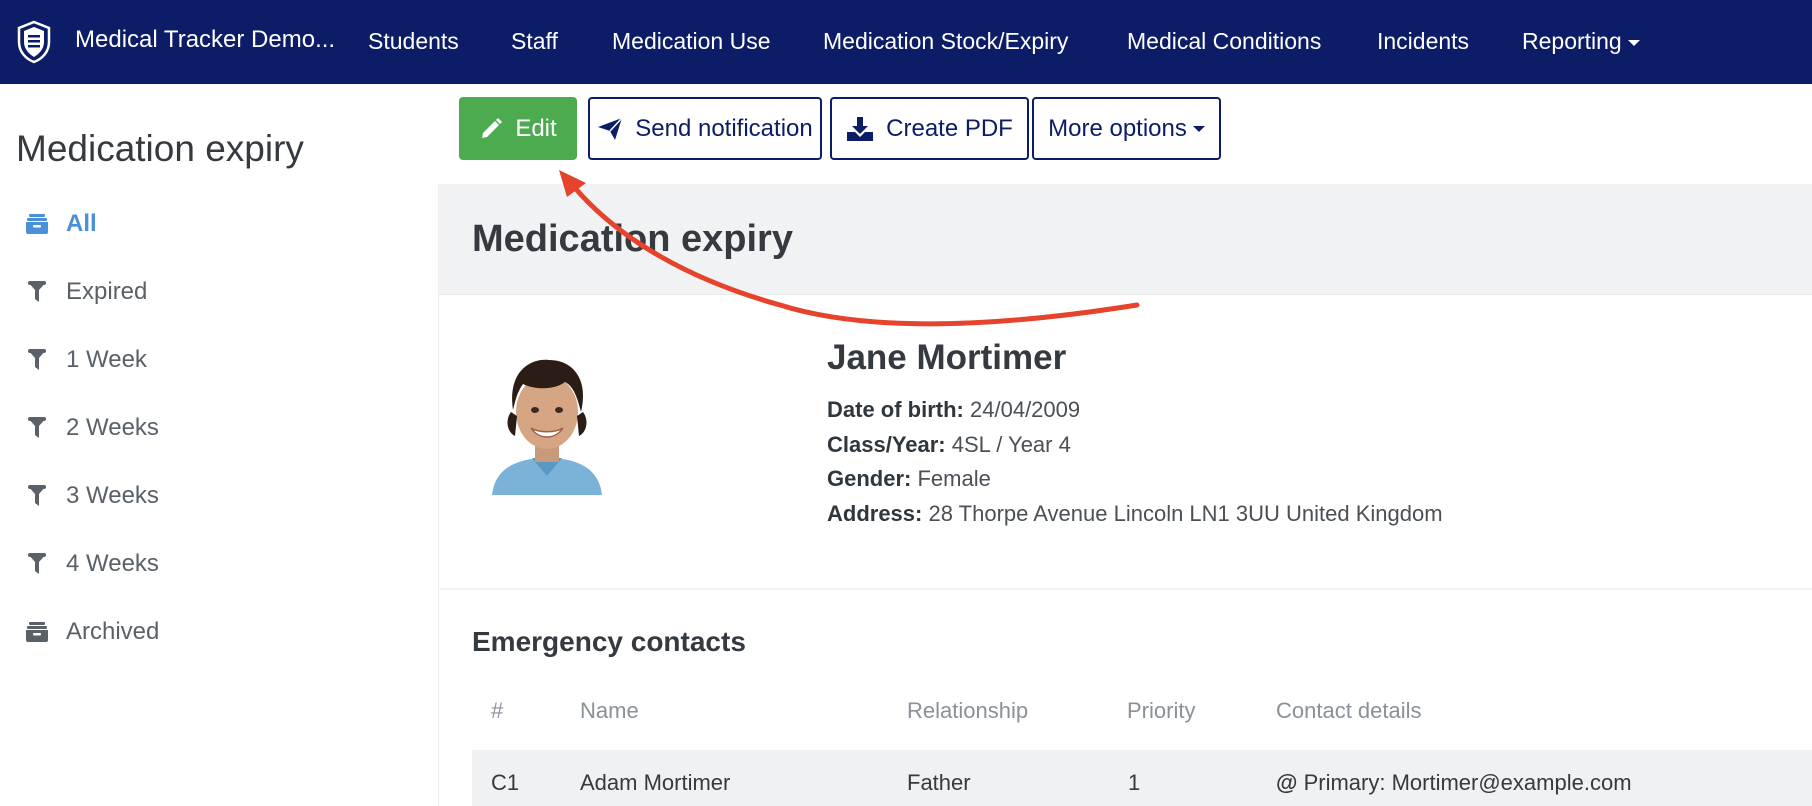 Image resolution: width=1812 pixels, height=806 pixels. I want to click on nav-students: Students, so click(413, 41).